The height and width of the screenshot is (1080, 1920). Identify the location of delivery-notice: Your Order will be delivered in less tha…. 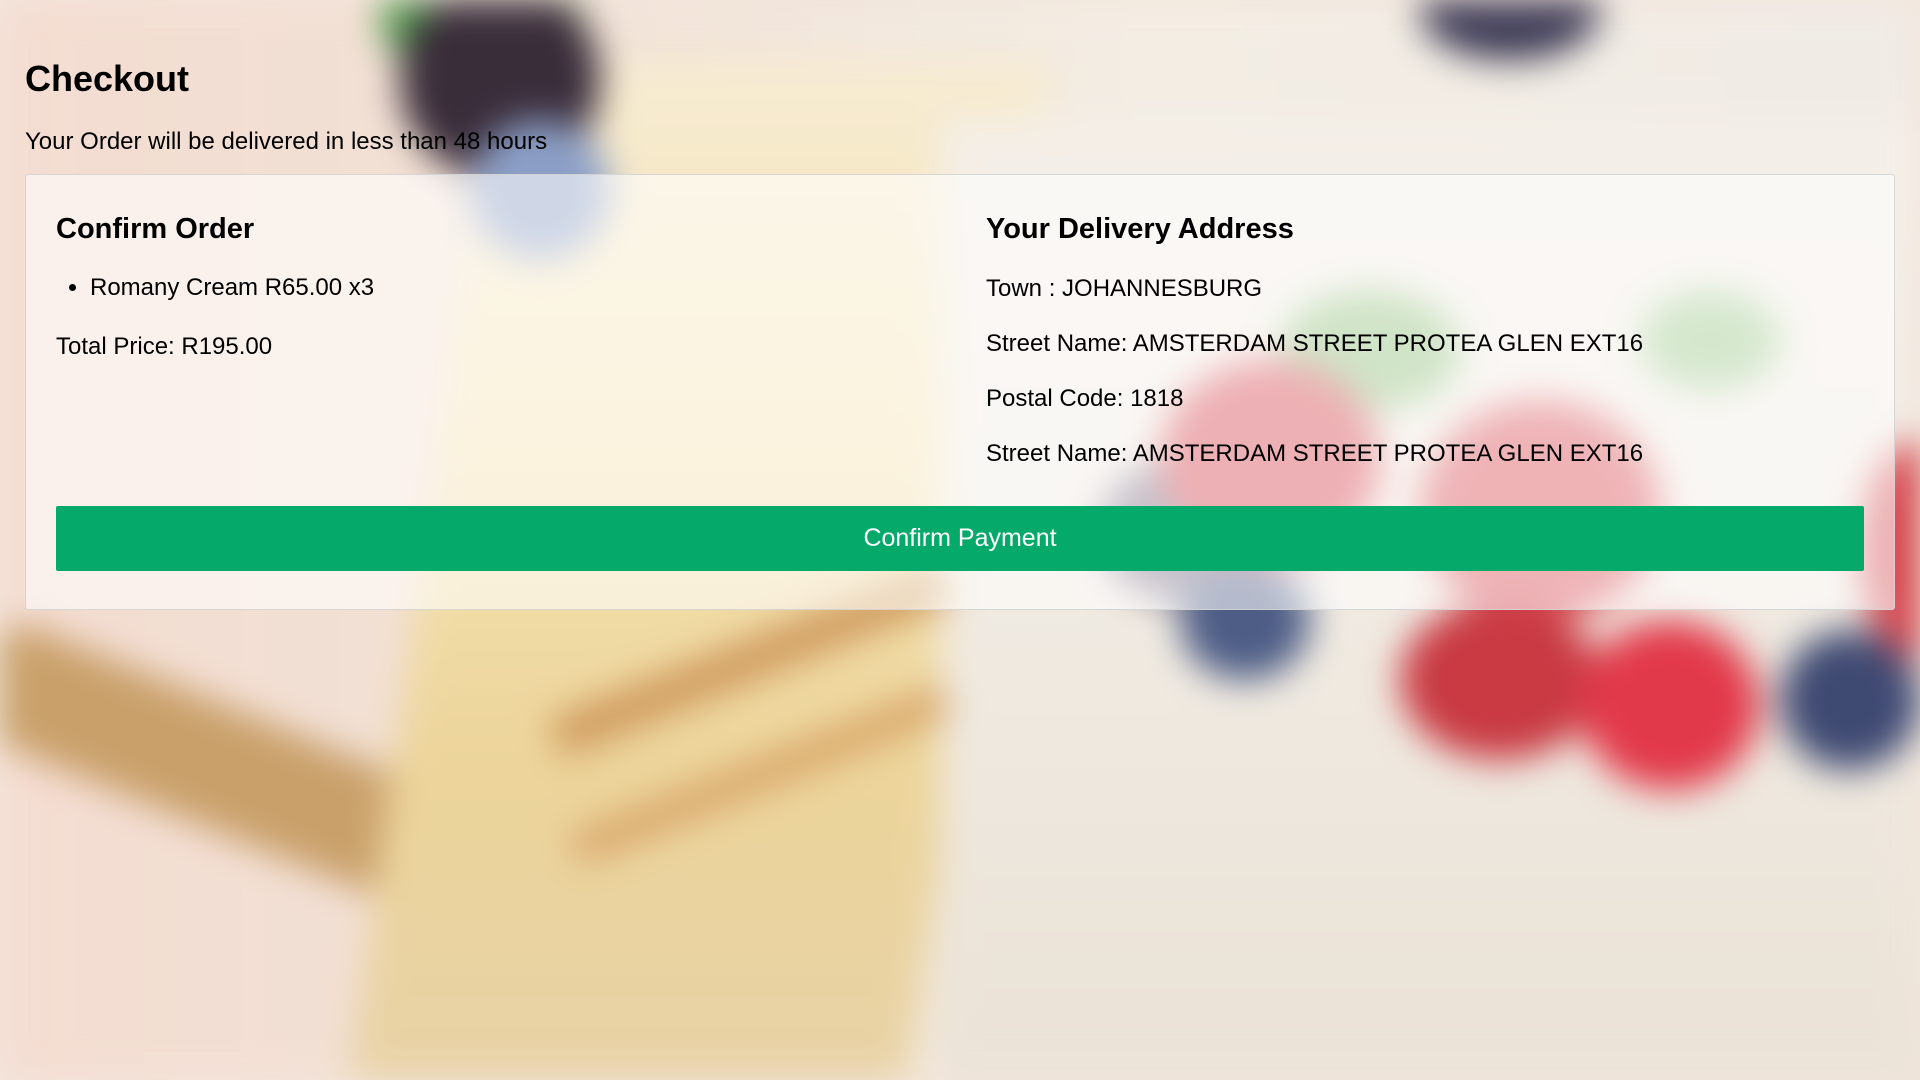
(286, 142).